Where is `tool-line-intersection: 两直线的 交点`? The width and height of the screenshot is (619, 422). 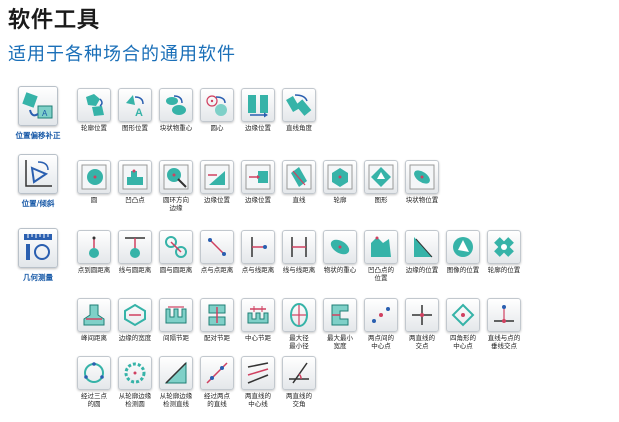
tool-line-intersection: 两直线的 交点 is located at coordinates (422, 324).